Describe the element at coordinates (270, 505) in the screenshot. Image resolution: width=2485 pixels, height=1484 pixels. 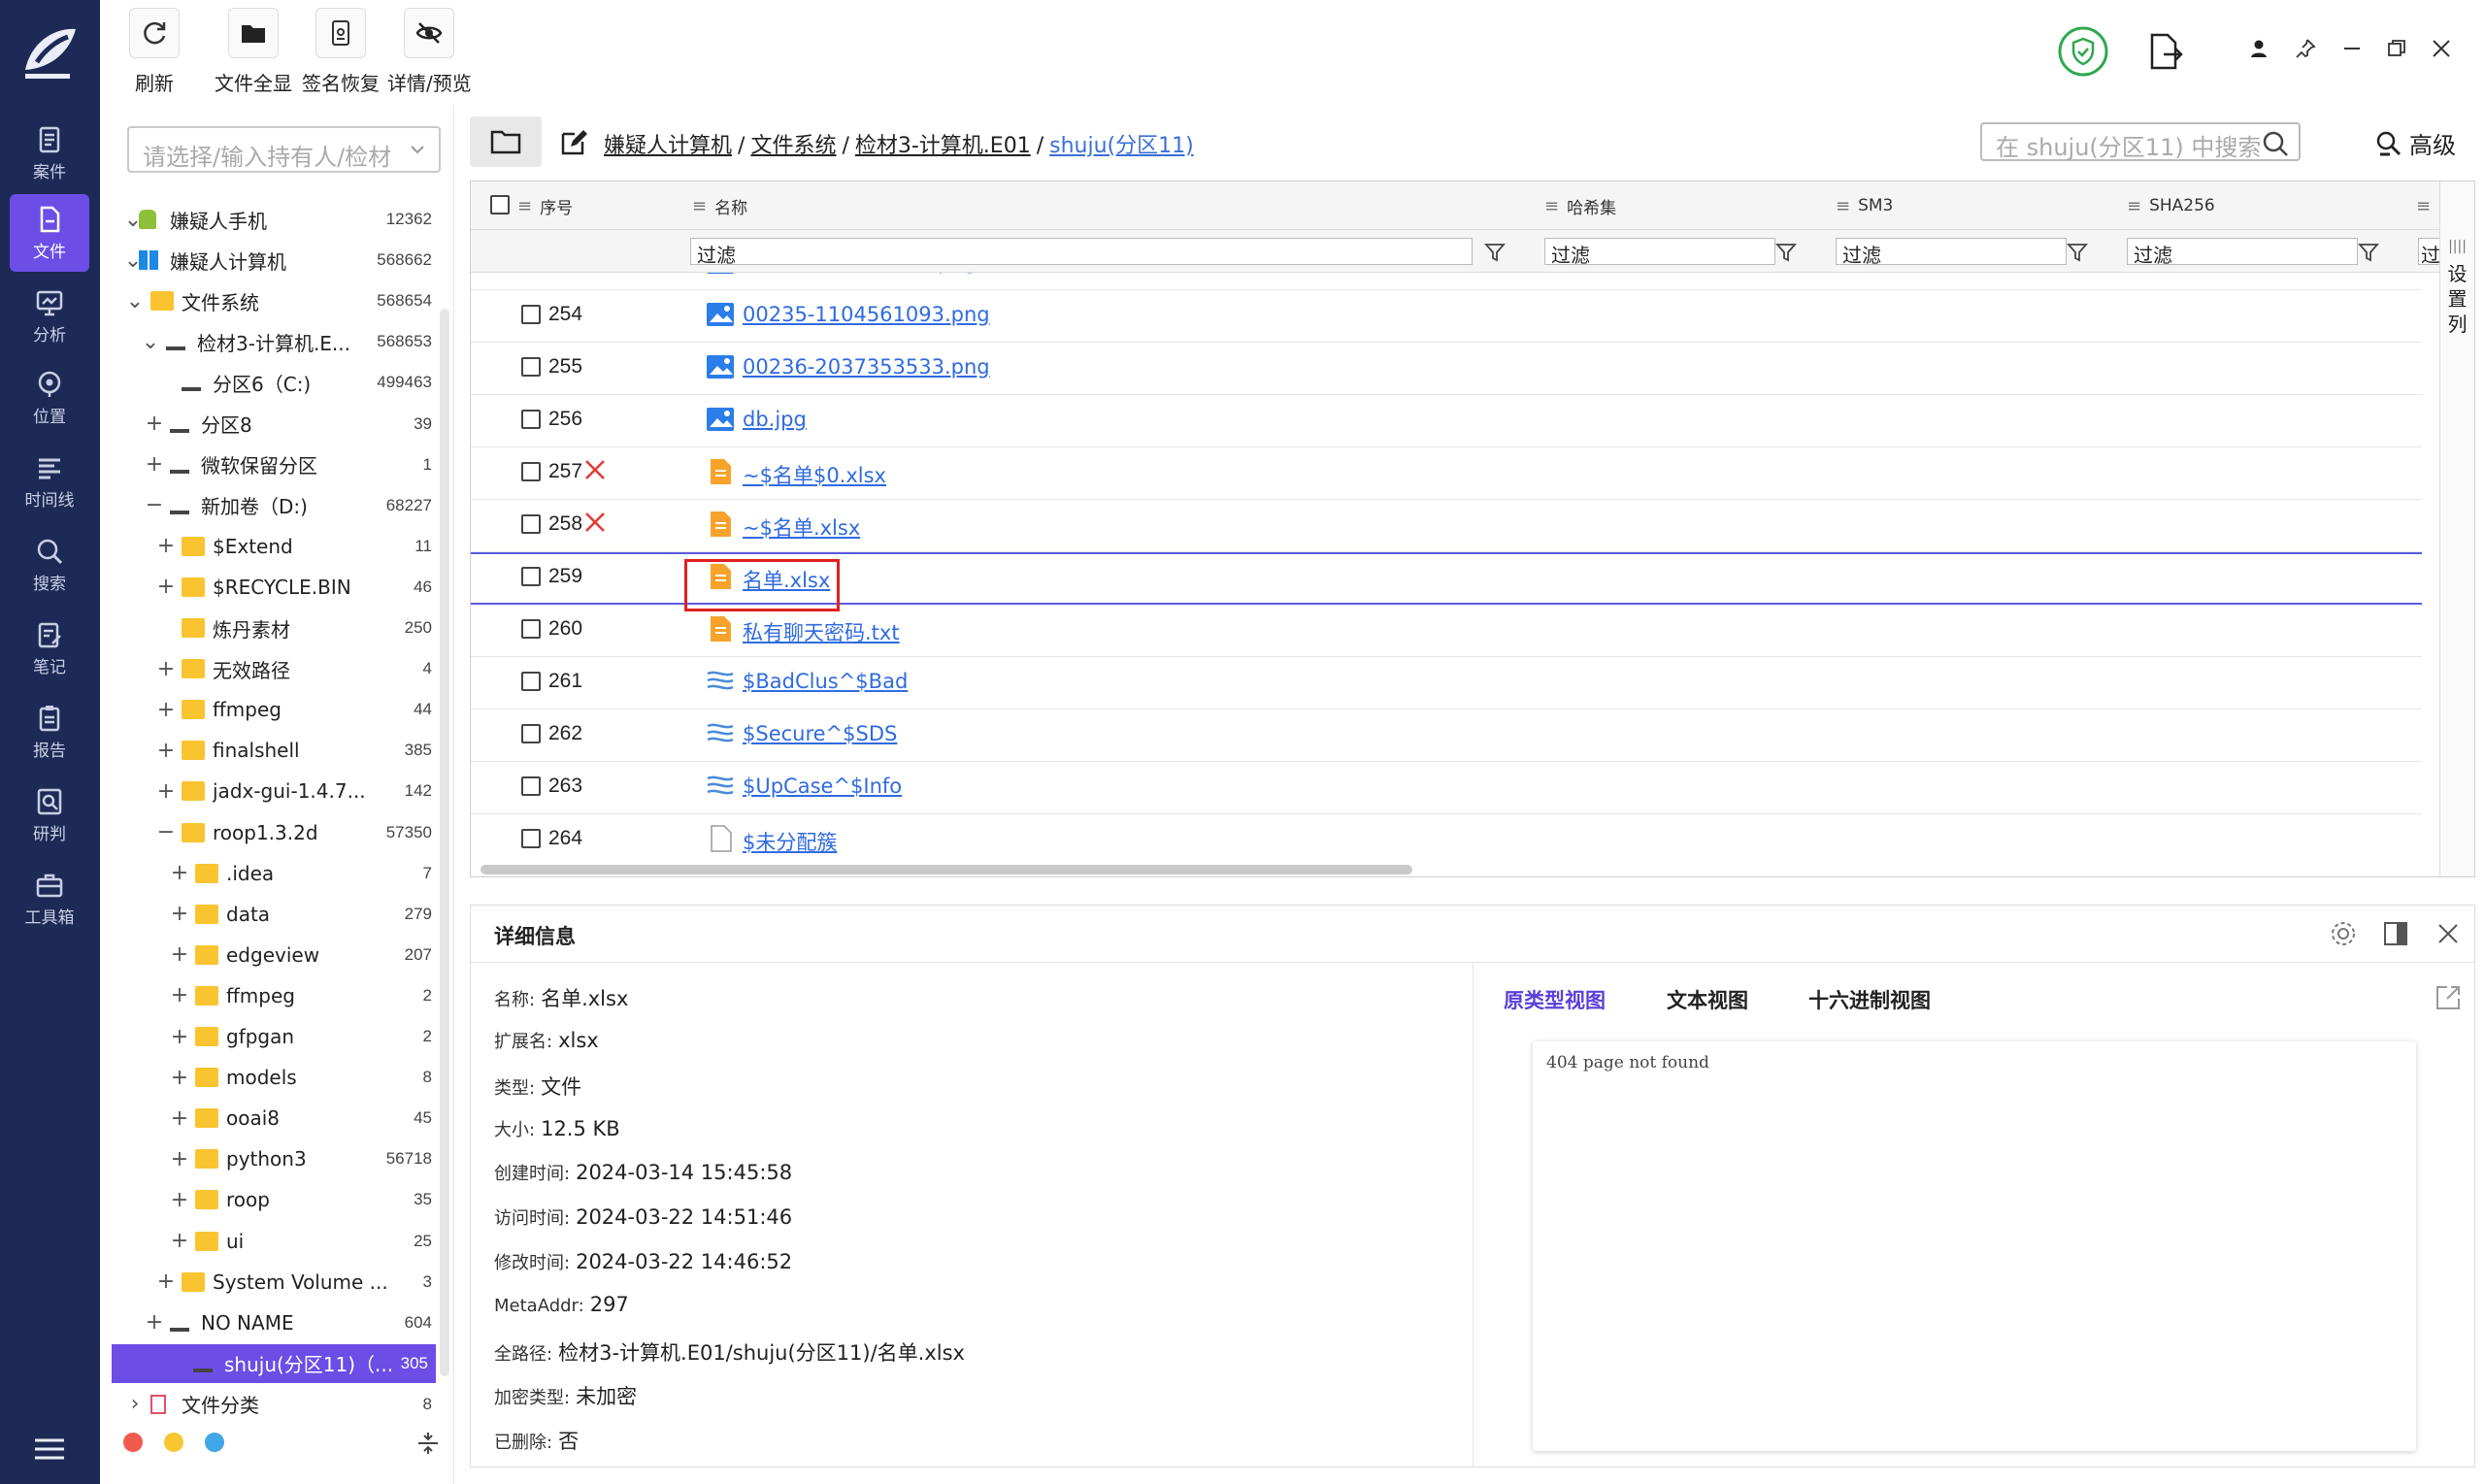
I see `tree-node: − 新加卷（D:) 68227` at that location.